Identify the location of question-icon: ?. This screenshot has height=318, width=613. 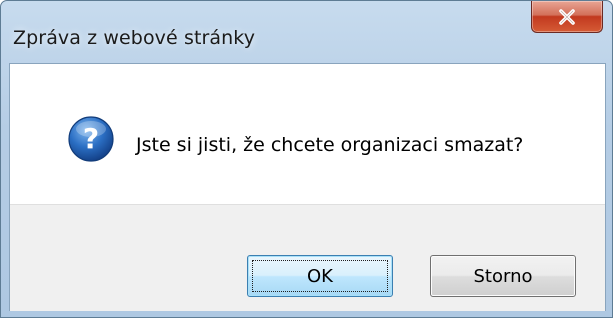
(91, 139).